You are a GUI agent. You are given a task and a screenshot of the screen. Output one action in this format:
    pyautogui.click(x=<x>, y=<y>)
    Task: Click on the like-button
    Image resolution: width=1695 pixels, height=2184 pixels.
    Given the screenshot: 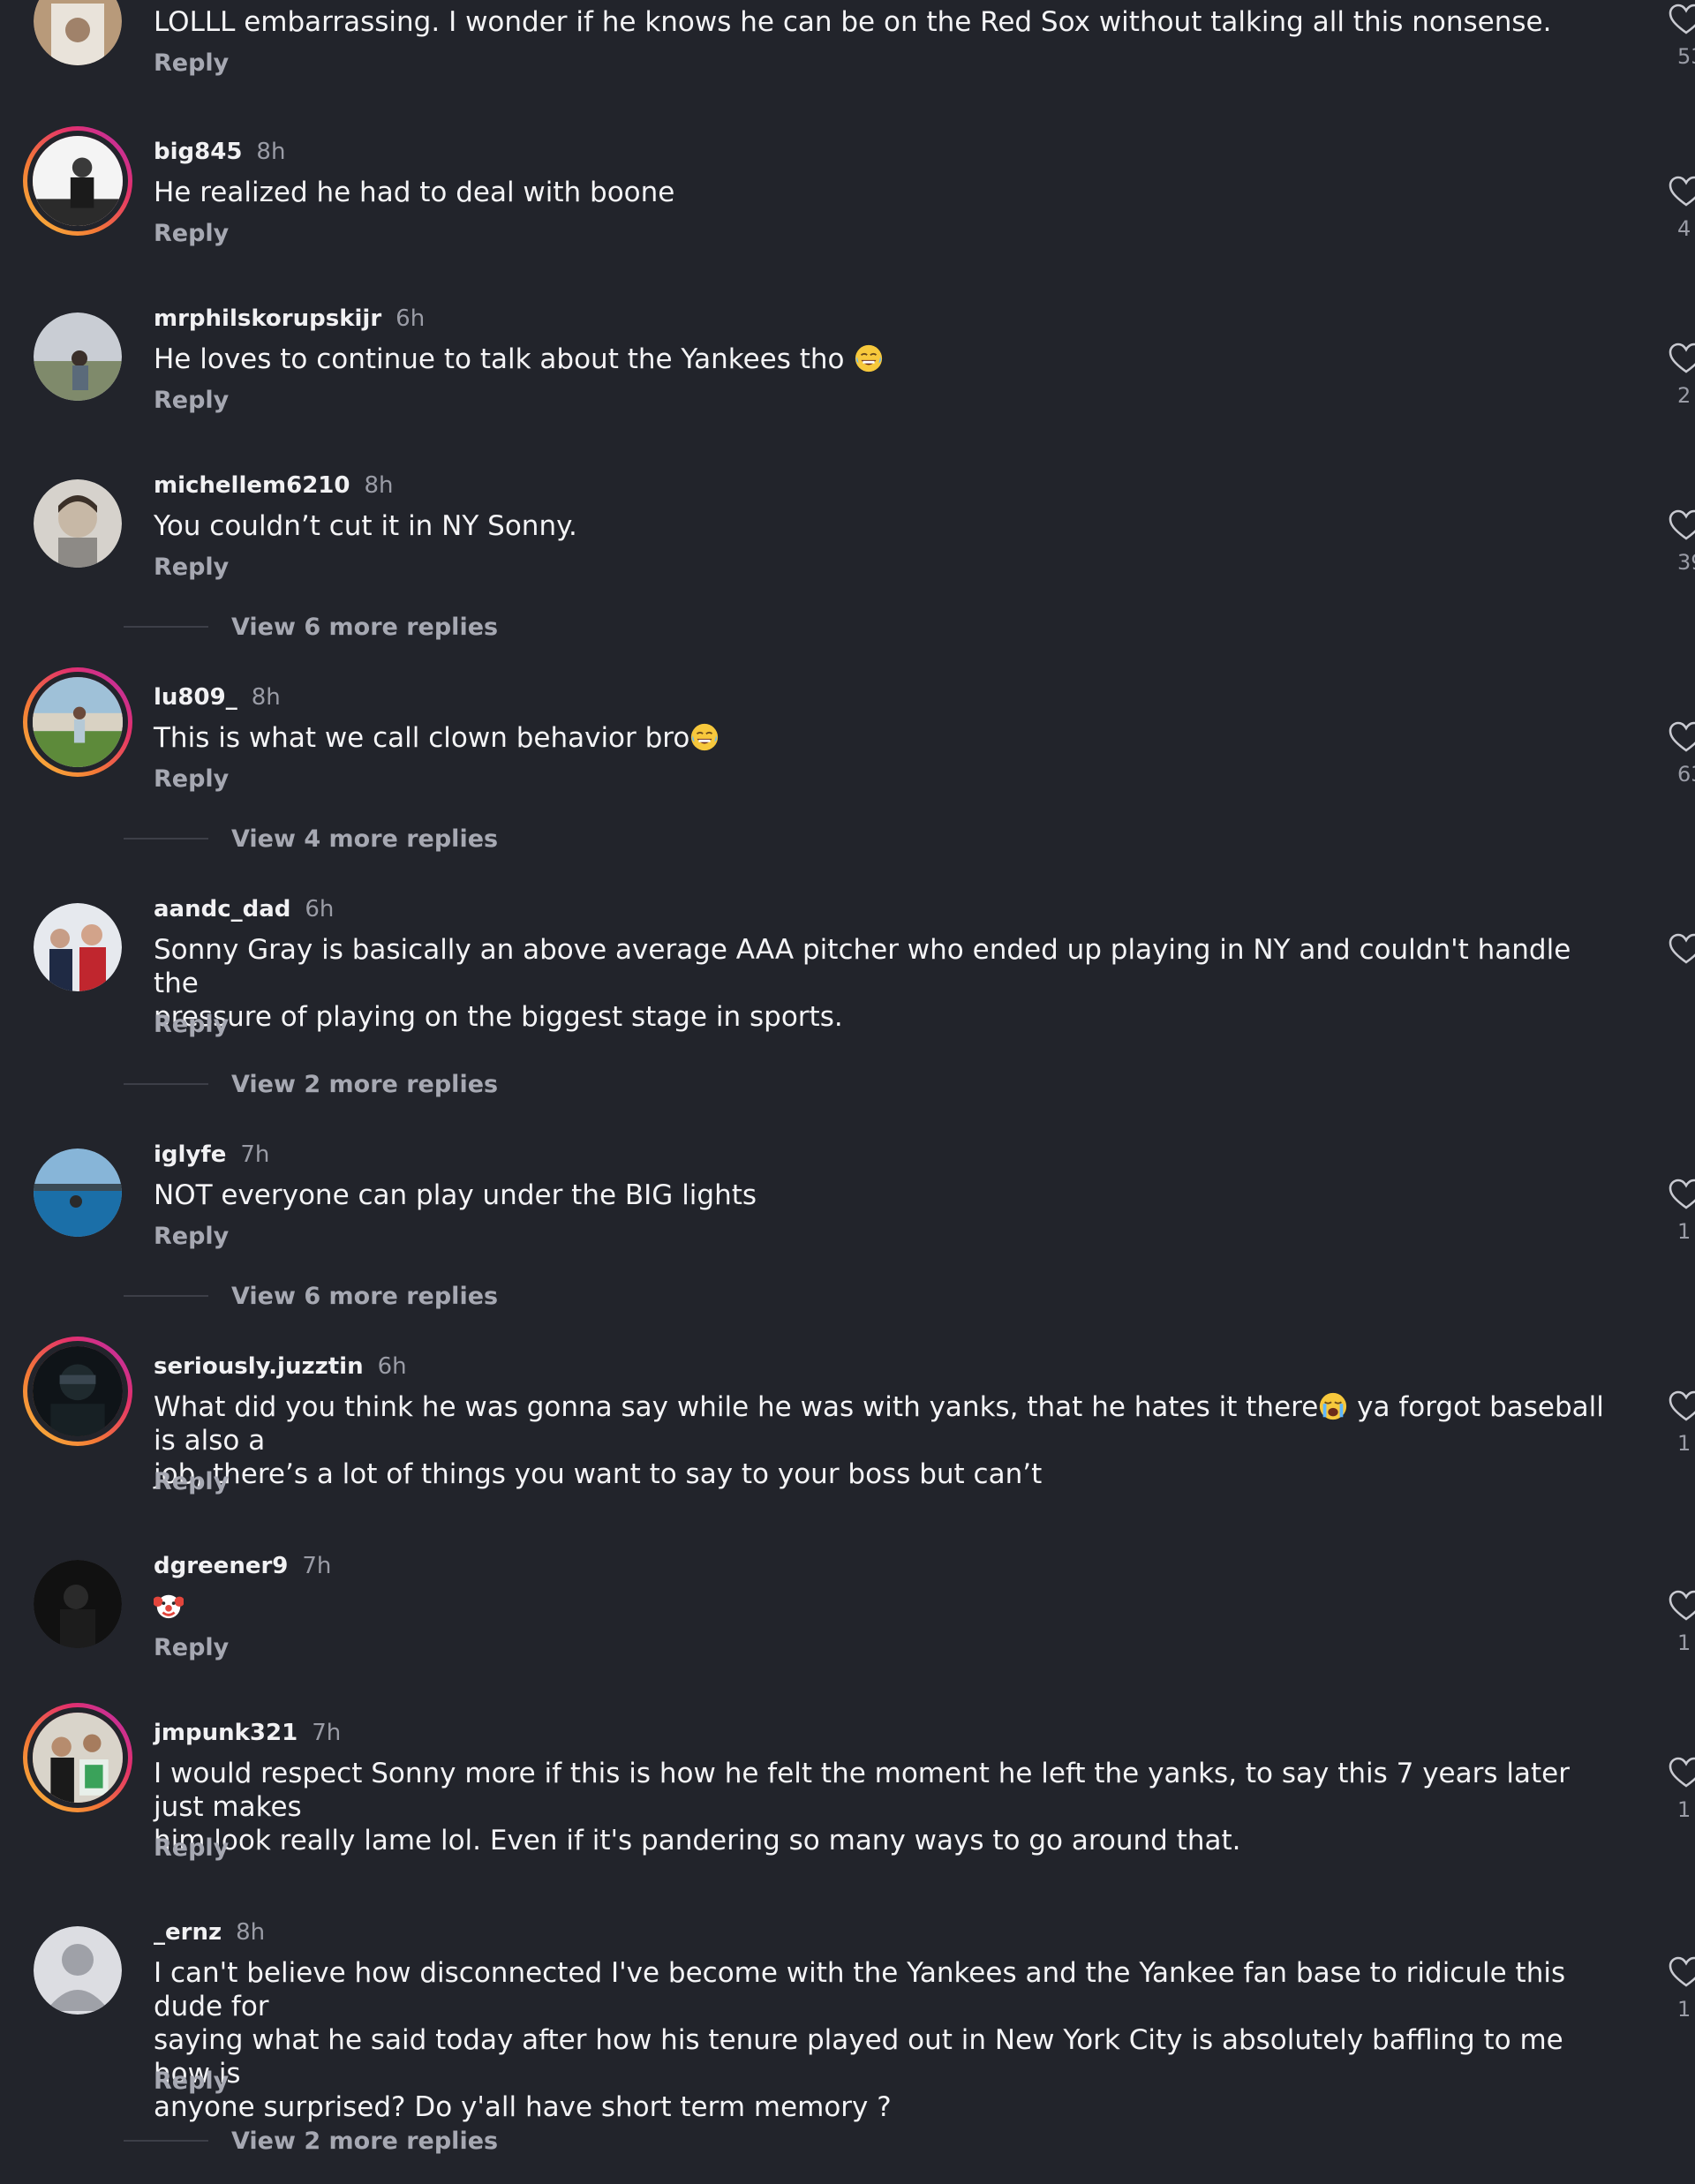 What is the action you would take?
    pyautogui.click(x=1682, y=968)
    